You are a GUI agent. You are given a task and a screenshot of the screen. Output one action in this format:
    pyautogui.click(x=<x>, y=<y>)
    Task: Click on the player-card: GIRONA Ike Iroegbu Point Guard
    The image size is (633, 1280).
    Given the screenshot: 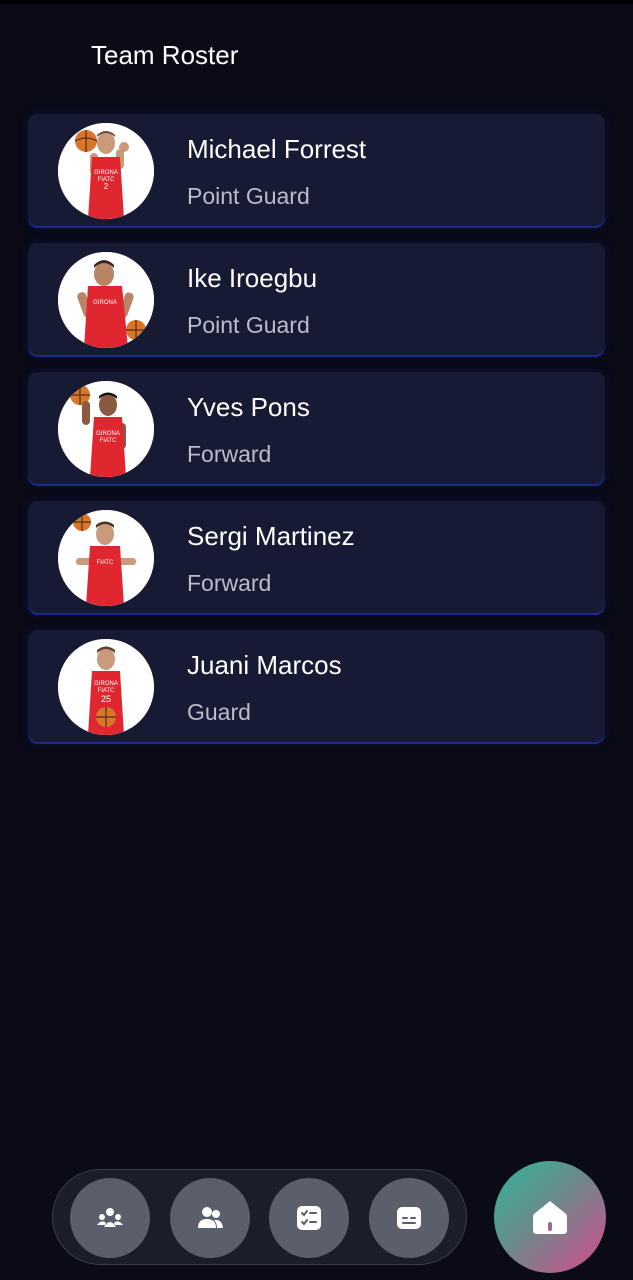 What is the action you would take?
    pyautogui.click(x=316, y=299)
    